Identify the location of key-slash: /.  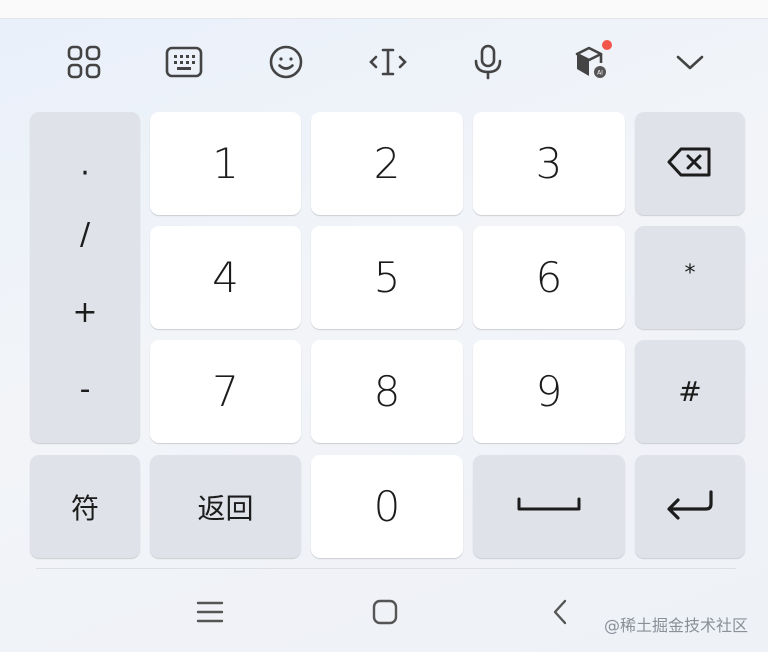
(85, 234).